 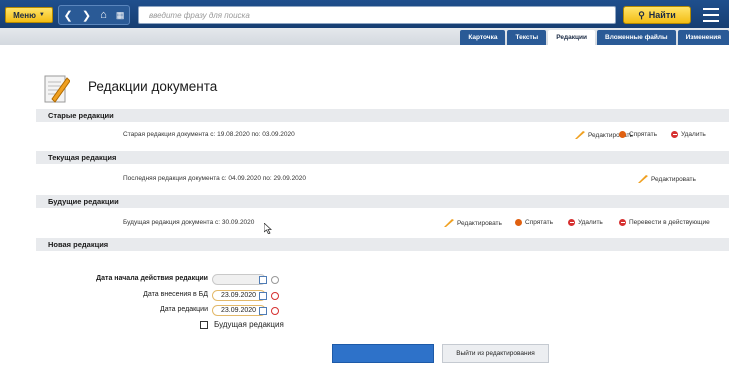 I want to click on future-edit-button: Редактировать, so click(x=473, y=223).